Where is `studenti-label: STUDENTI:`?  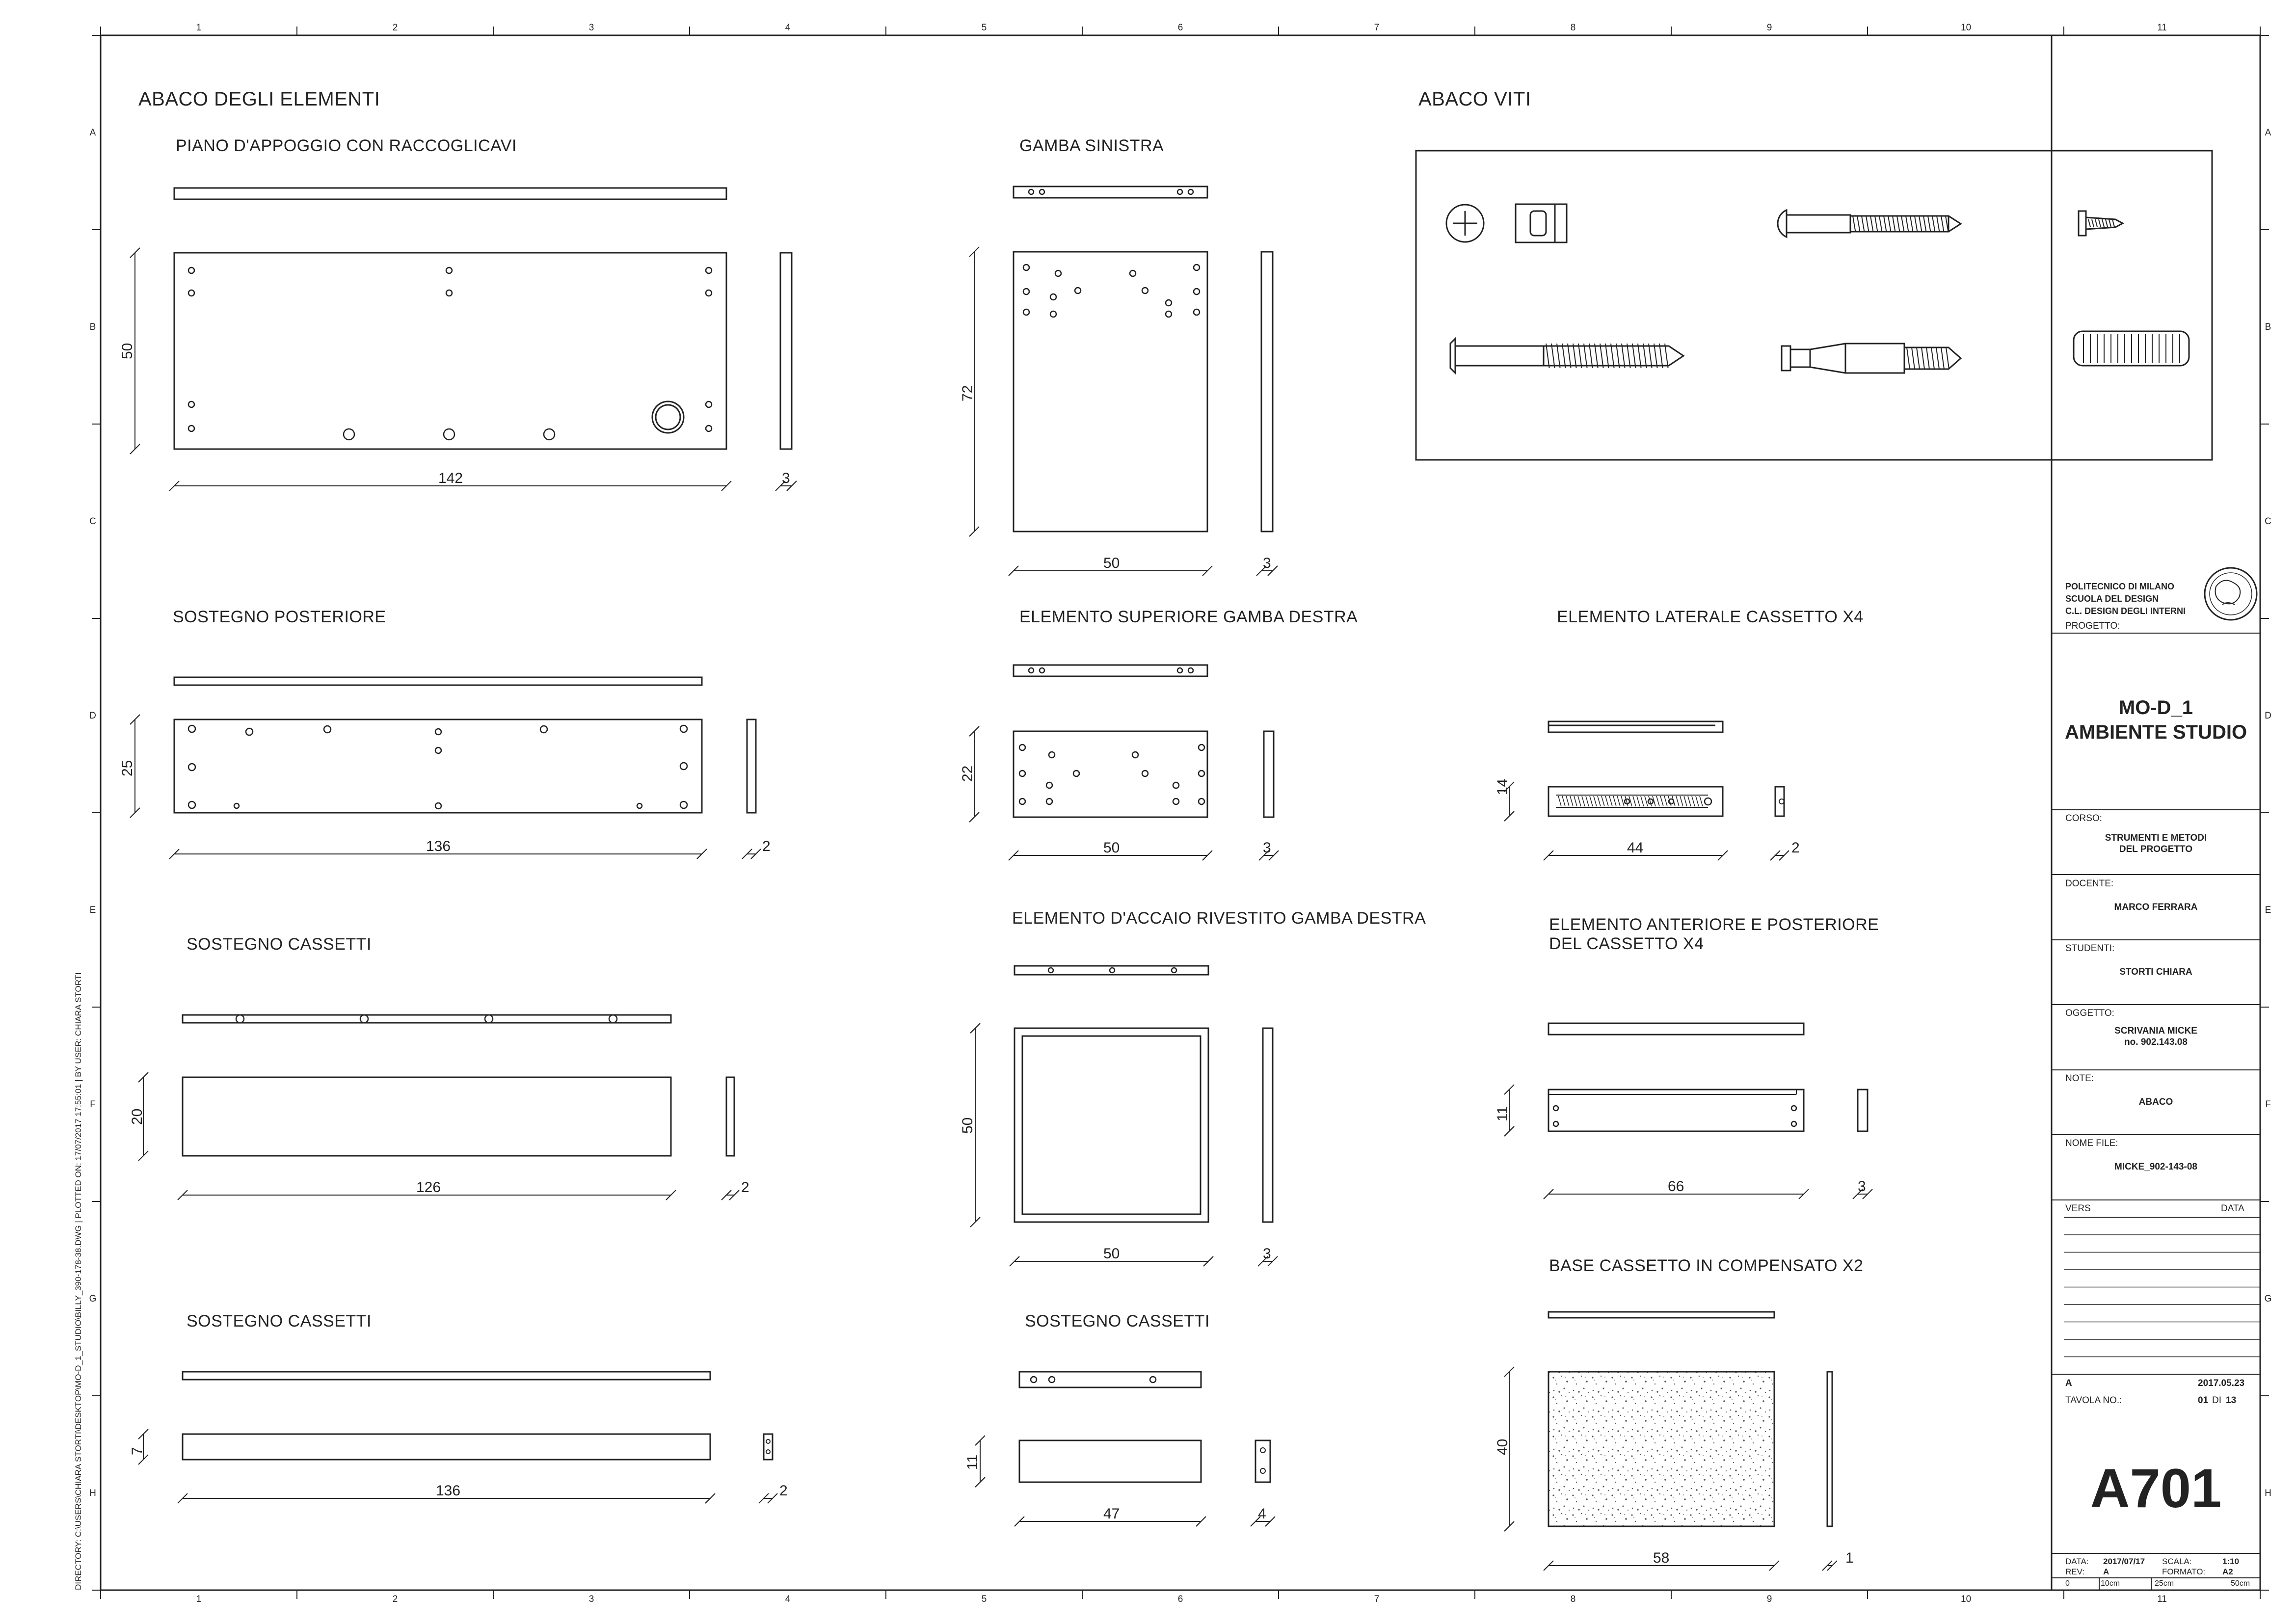
studenti-label: STUDENTI: is located at coordinates (2090, 948).